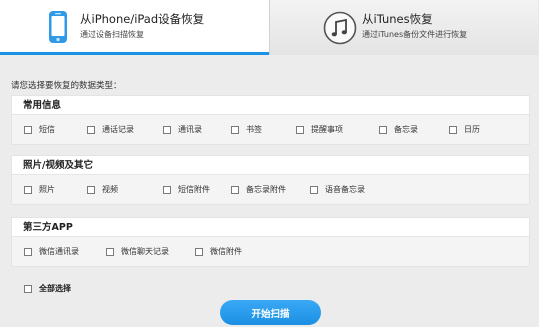  Describe the element at coordinates (112, 34) in the screenshot. I see `tab-device-subtitle: 通过设备扫描恢复` at that location.